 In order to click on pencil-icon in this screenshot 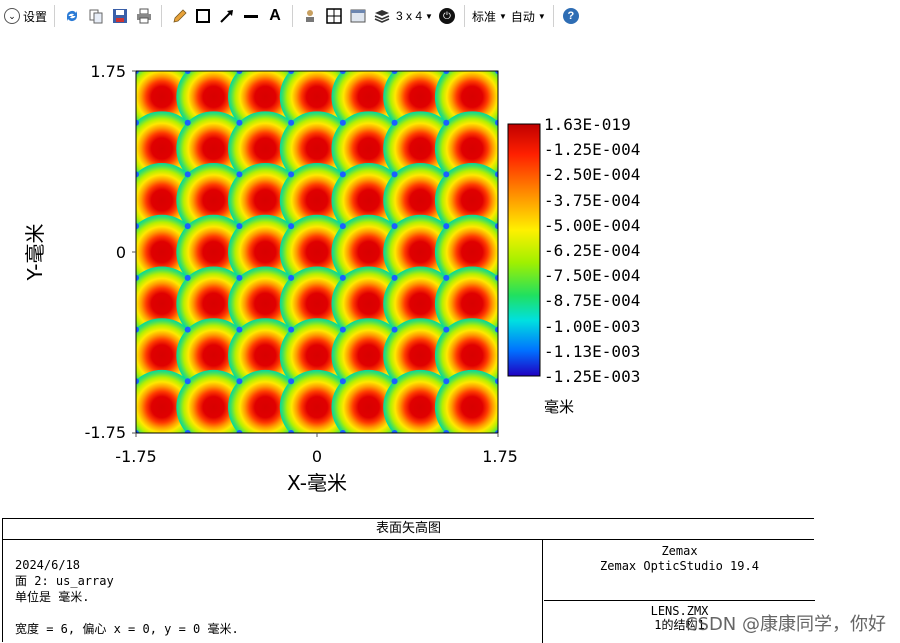, I will do `click(180, 16)`.